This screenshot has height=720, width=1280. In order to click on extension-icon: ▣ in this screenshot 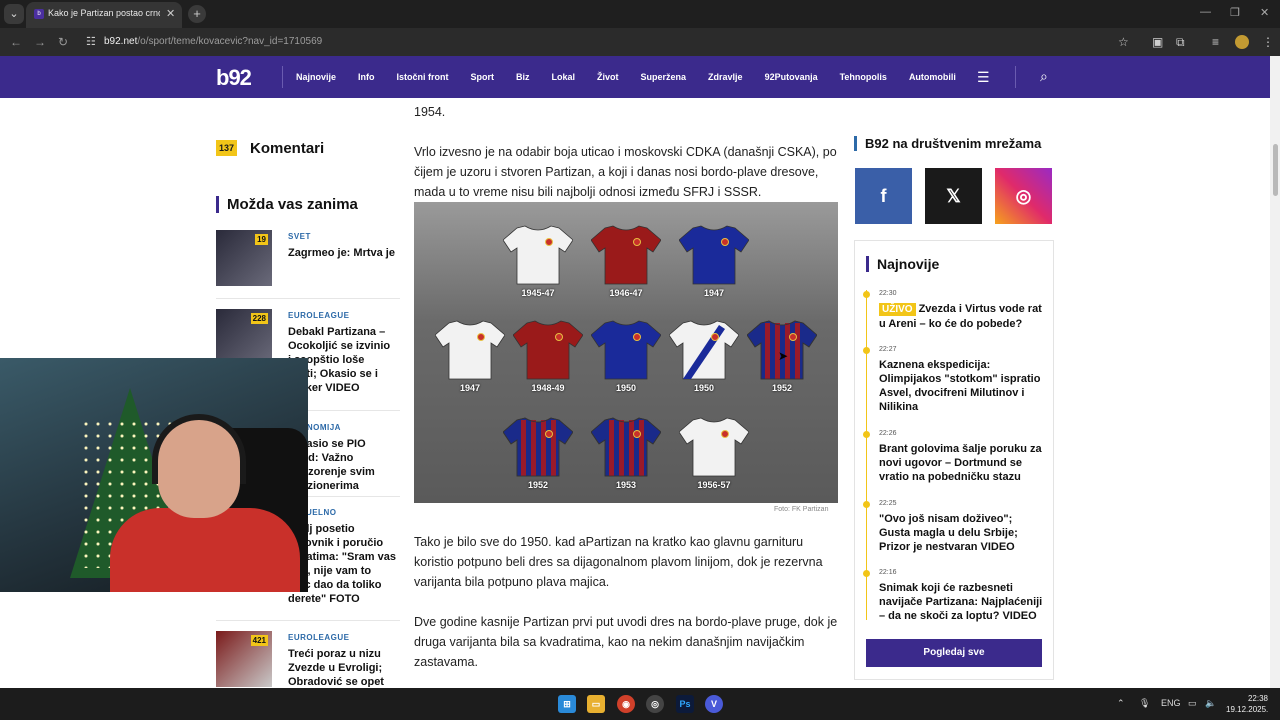, I will do `click(1157, 42)`.